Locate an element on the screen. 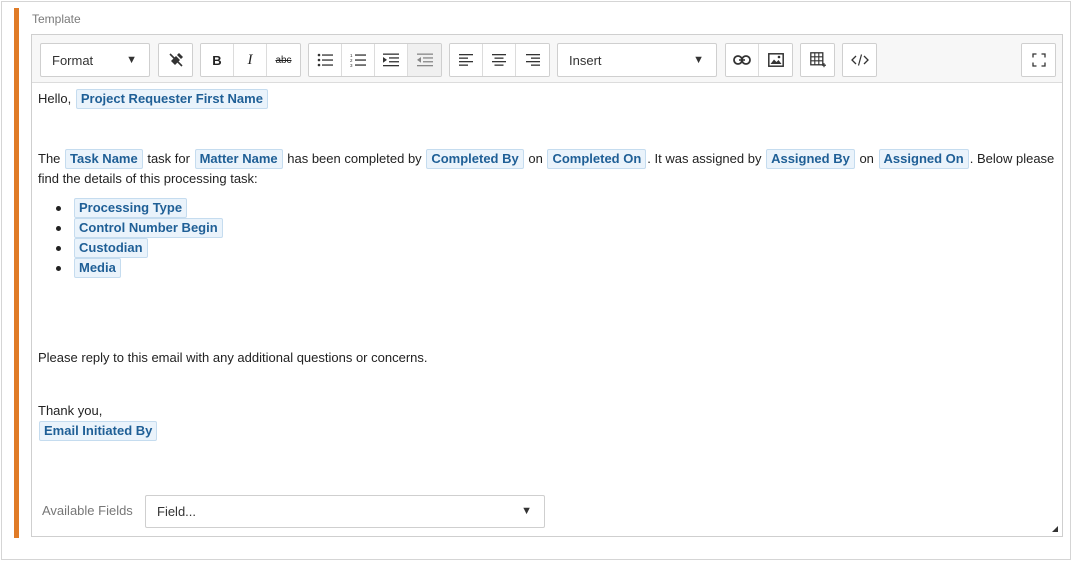 The image size is (1072, 561). align-right-button is located at coordinates (532, 60).